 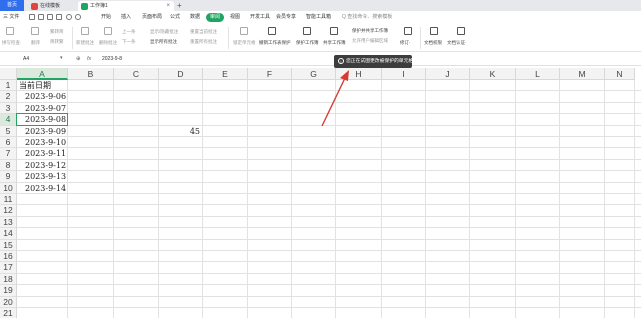 What do you see at coordinates (129, 42) in the screenshot?
I see `next-comment-button: 下一条` at bounding box center [129, 42].